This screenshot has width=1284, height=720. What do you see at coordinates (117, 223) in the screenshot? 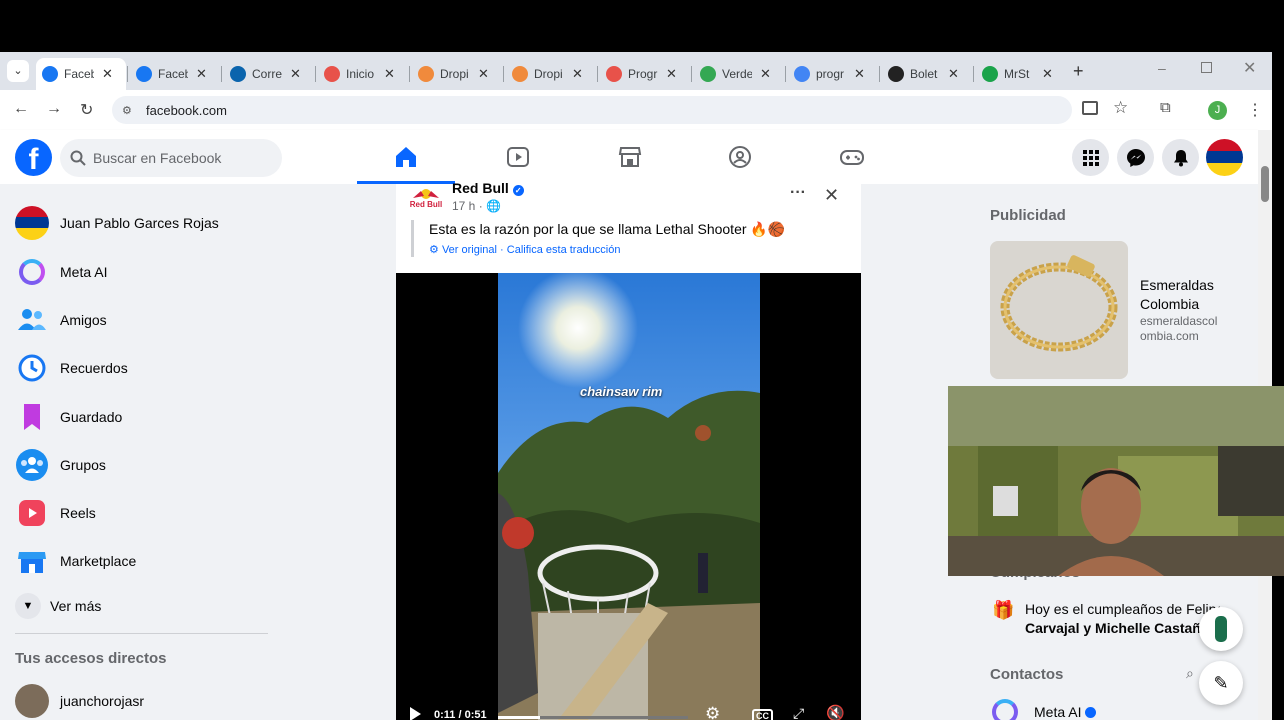
I see `sidebar-item-profile: Juan Pablo Garces Rojas` at bounding box center [117, 223].